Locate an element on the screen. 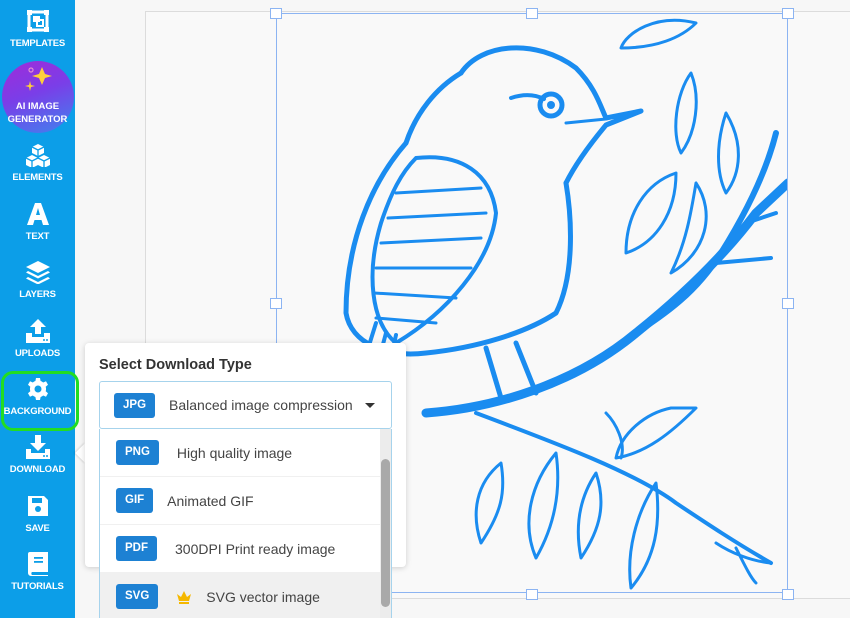 This screenshot has height=618, width=850. sparkle-icon is located at coordinates (38, 79).